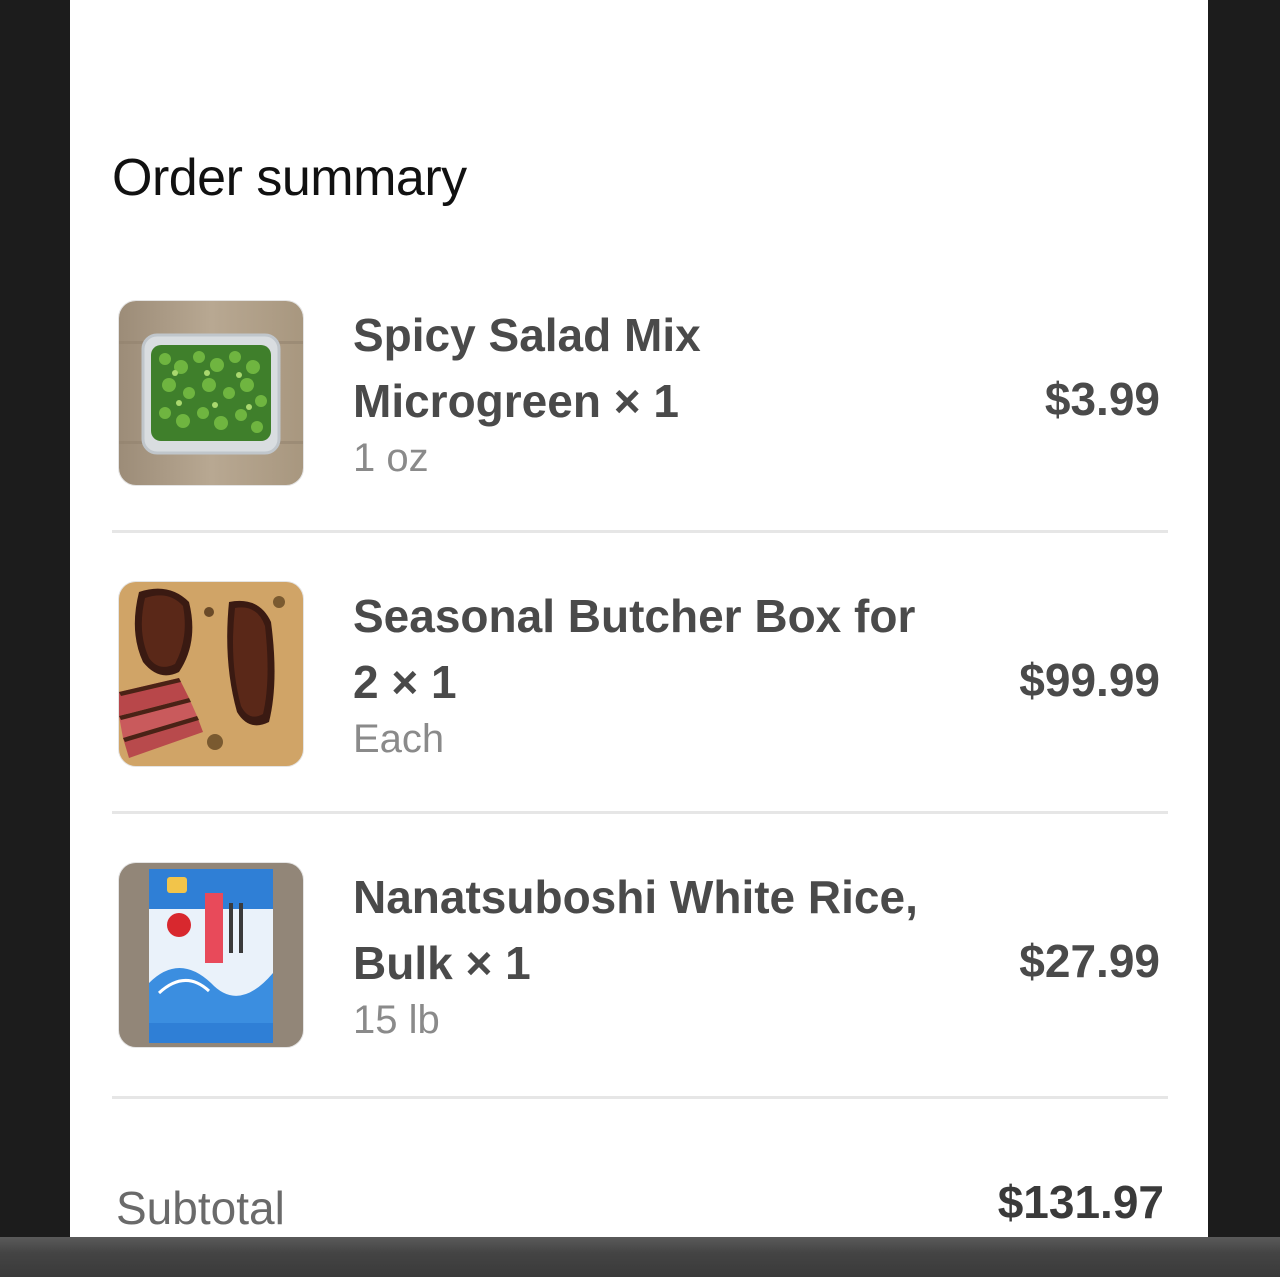 The image size is (1280, 1277). I want to click on subtotal-label: Subtotal, so click(200, 1208).